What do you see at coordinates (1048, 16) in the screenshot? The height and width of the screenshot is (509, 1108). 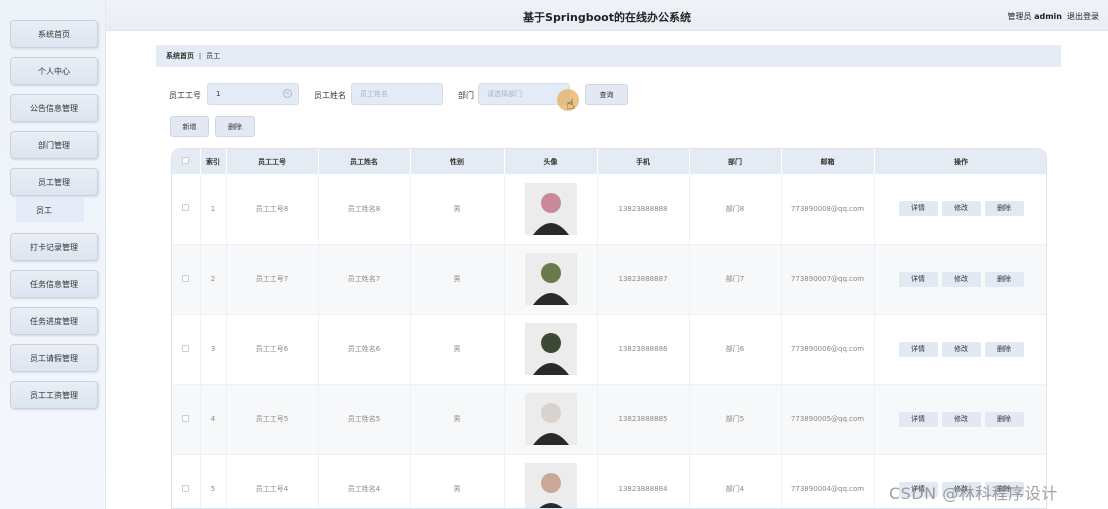 I see `user-name: admin` at bounding box center [1048, 16].